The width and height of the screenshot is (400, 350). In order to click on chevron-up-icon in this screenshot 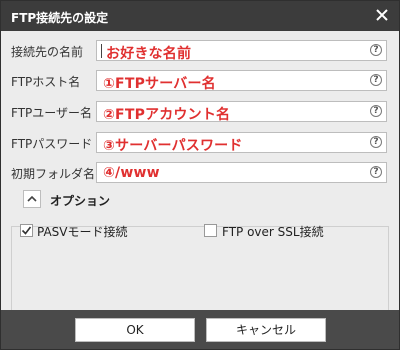, I will do `click(32, 198)`.